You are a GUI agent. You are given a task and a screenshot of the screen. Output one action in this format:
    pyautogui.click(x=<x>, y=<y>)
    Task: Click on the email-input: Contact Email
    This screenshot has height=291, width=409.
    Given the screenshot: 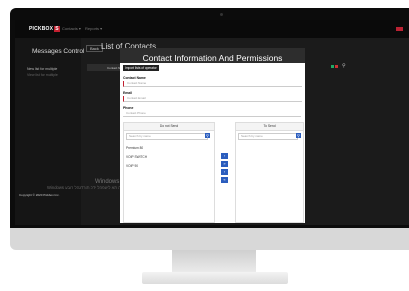 What is the action you would take?
    pyautogui.click(x=212, y=99)
    